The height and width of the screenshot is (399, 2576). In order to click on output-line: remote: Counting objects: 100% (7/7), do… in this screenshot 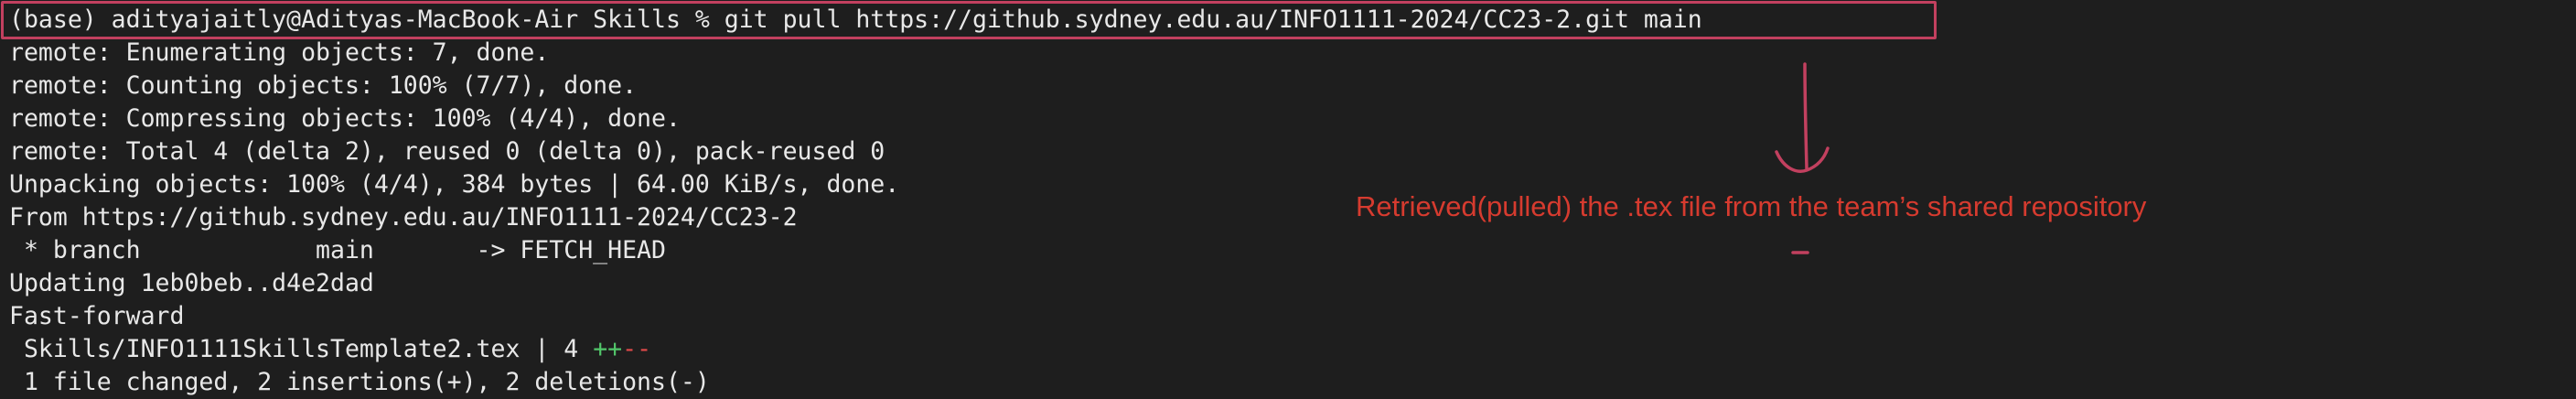, I will do `click(324, 85)`.